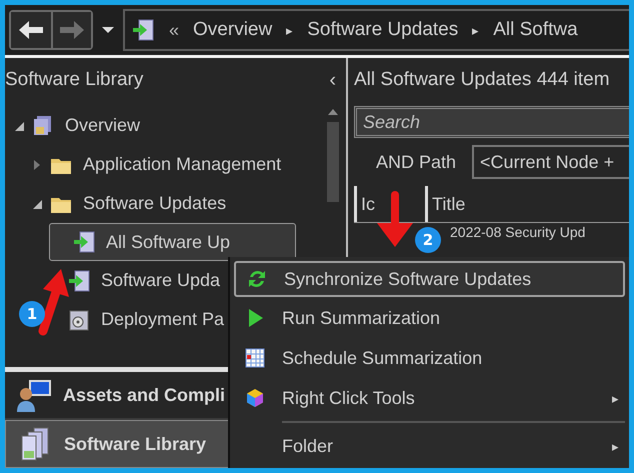 This screenshot has height=473, width=634. What do you see at coordinates (333, 162) in the screenshot?
I see `scrollbar-thumb` at bounding box center [333, 162].